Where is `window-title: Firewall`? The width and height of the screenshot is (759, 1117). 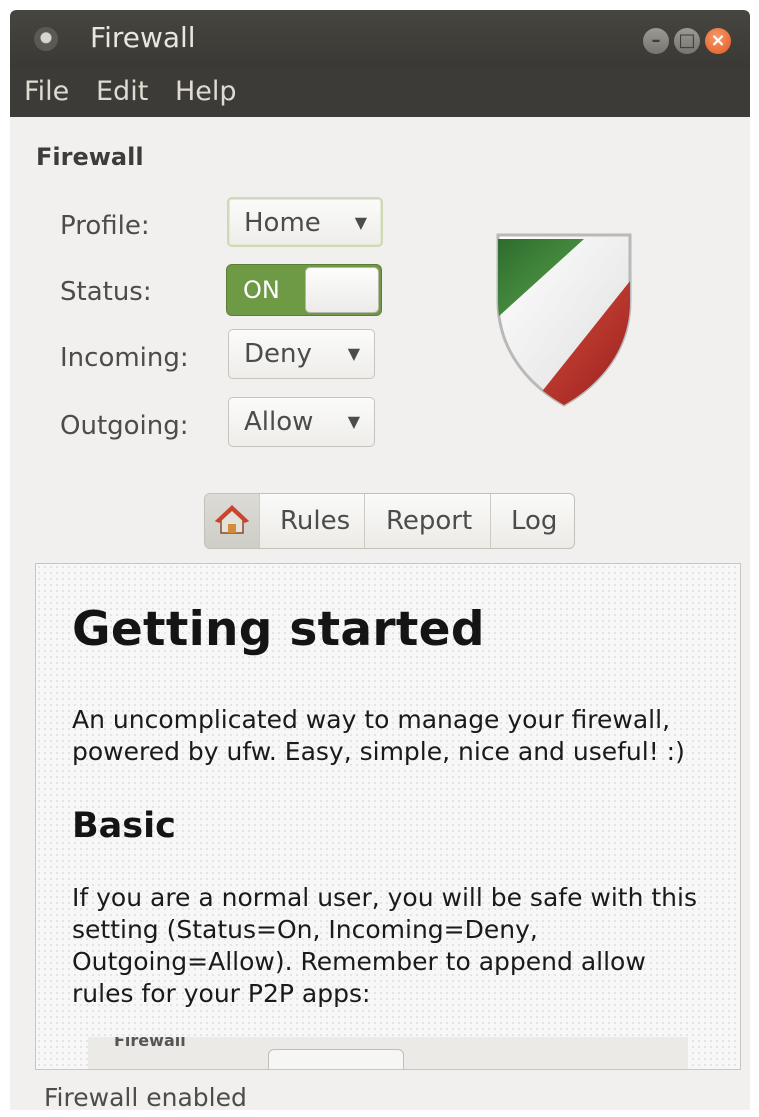 window-title: Firewall is located at coordinates (143, 37).